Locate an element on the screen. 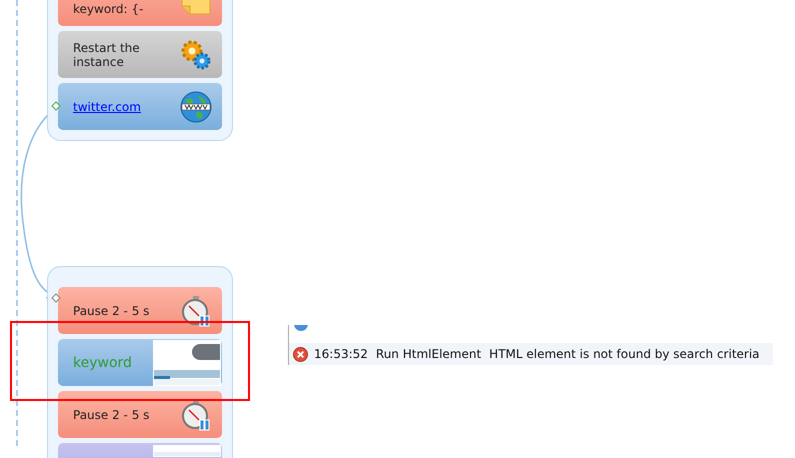 Image resolution: width=795 pixels, height=458 pixels. step-link: twitter.com is located at coordinates (120, 107).